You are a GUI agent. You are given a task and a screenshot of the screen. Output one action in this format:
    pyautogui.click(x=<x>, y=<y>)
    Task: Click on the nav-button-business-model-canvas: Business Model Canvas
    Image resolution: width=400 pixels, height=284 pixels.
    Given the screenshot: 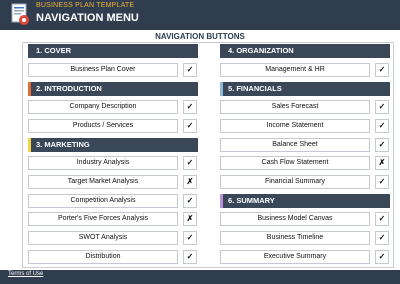 What is the action you would take?
    pyautogui.click(x=295, y=219)
    